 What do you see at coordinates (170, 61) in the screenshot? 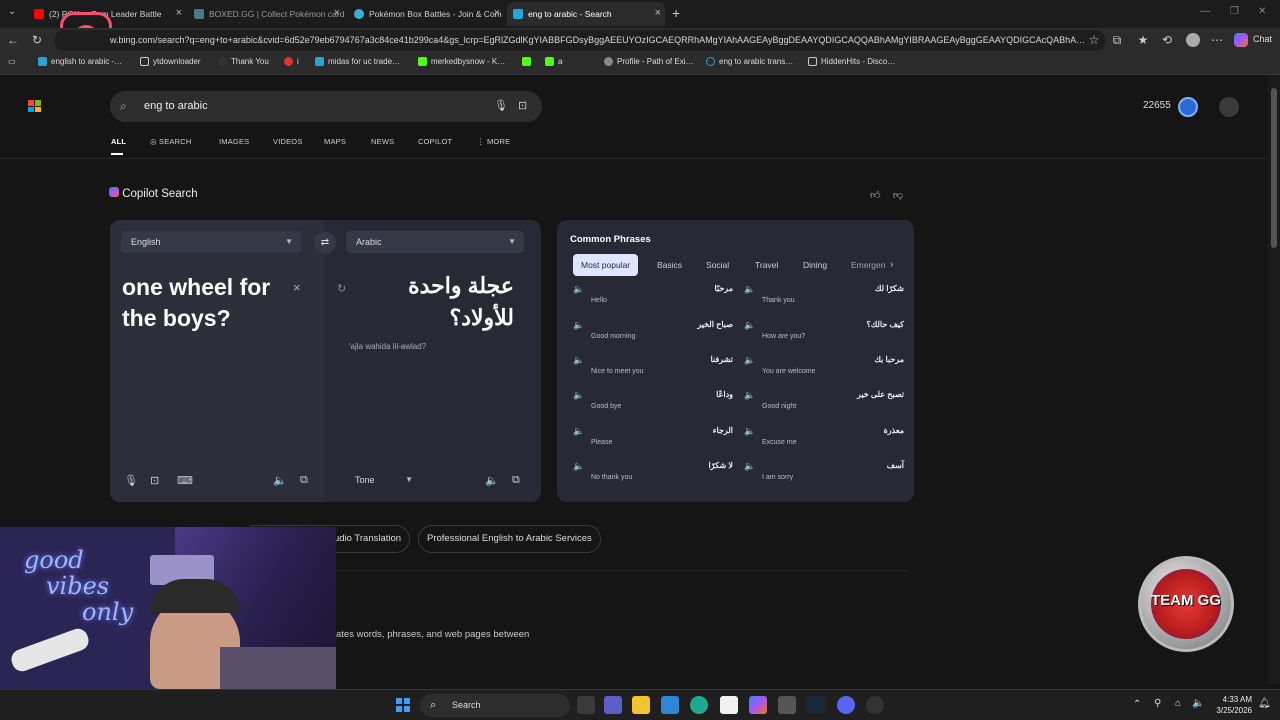
I see `bookmark-item: ytdownloader` at bounding box center [170, 61].